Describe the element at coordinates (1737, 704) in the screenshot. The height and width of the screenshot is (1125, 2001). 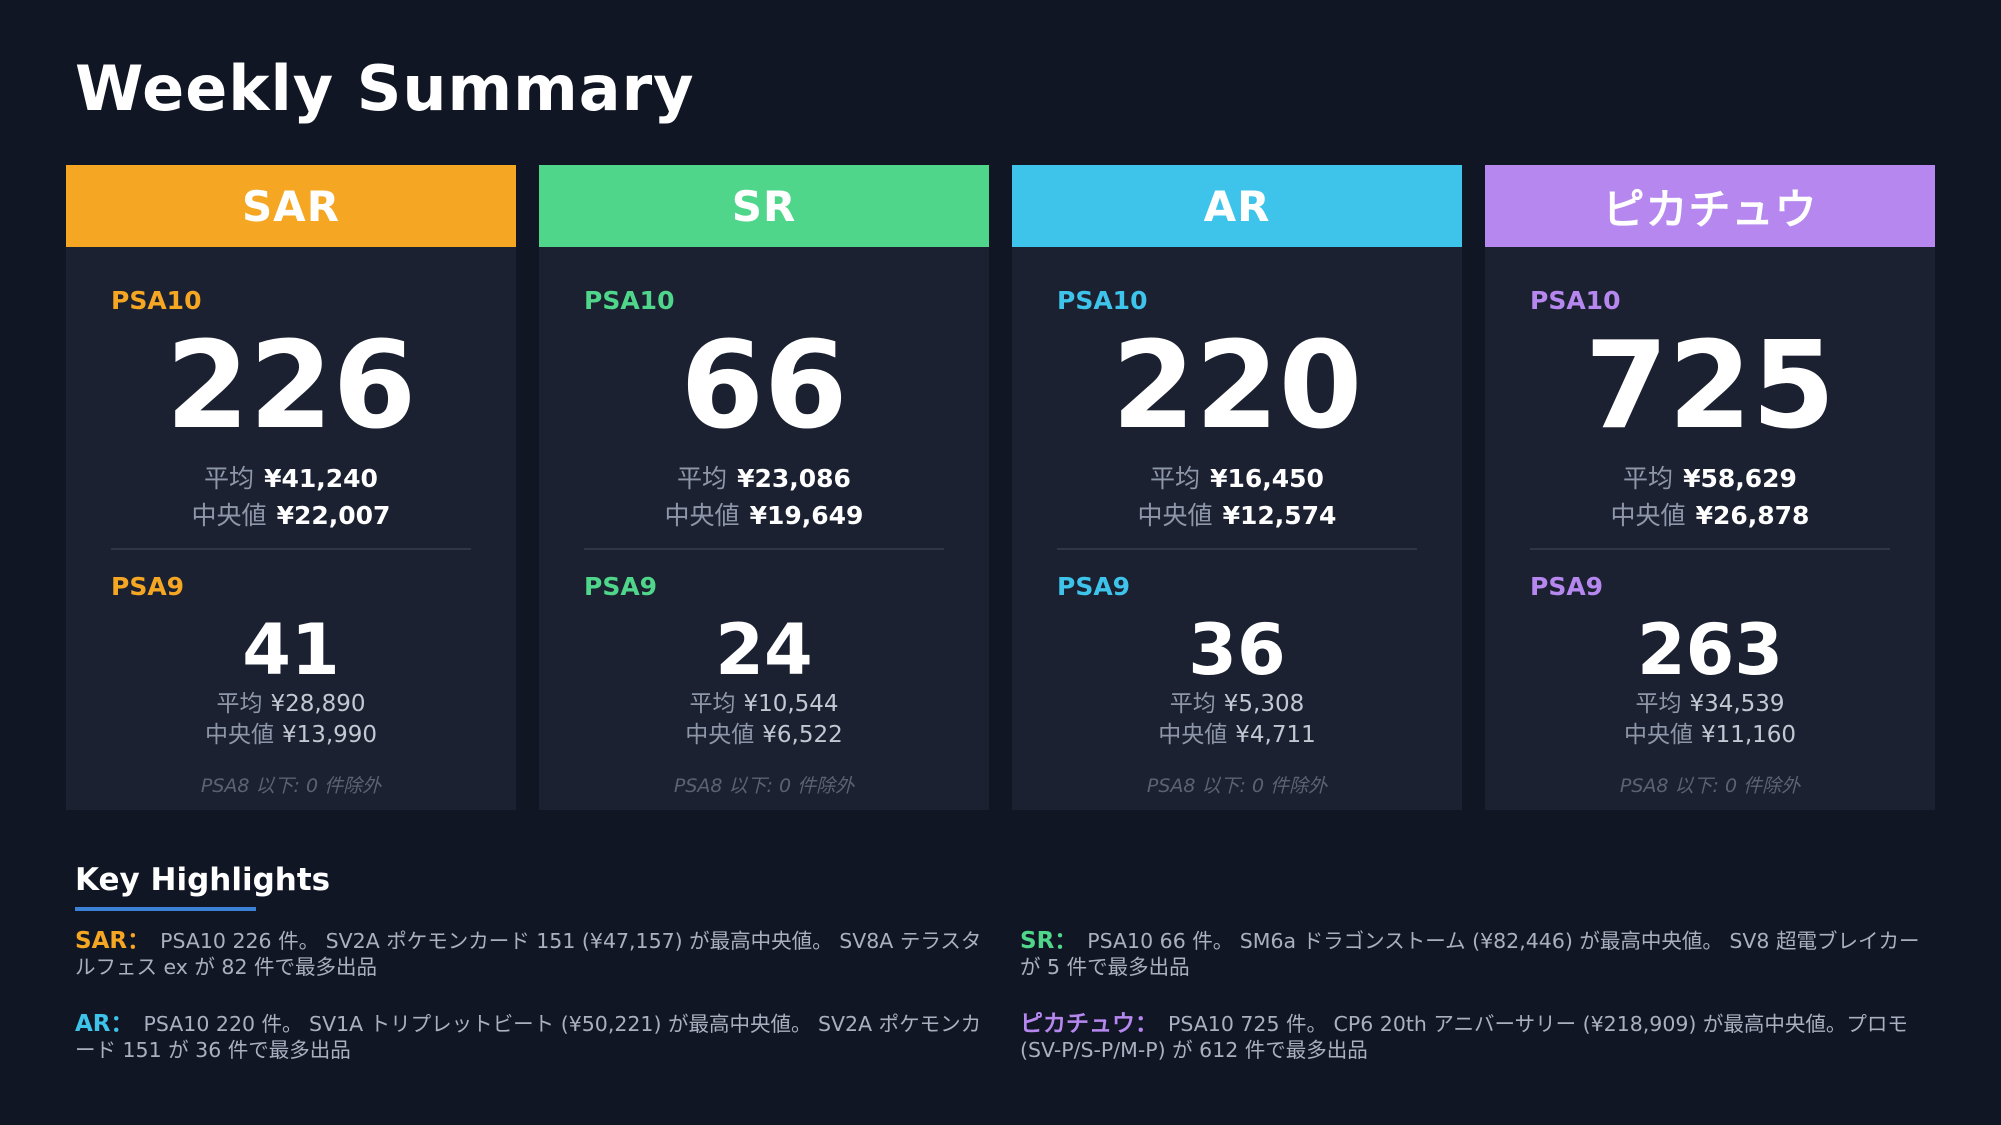
I see `average-value: ¥34,539` at that location.